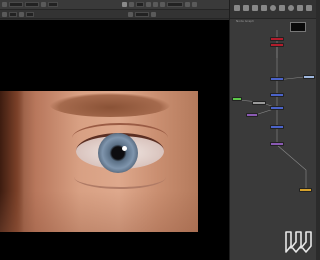 The height and width of the screenshot is (260, 320). Describe the element at coordinates (110, 105) in the screenshot. I see `eyebrow` at that location.